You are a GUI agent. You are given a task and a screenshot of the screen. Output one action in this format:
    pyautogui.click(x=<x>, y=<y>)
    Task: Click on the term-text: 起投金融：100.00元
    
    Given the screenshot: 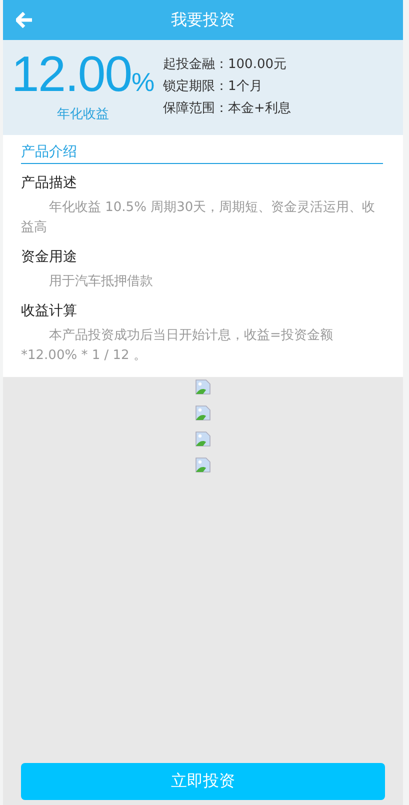 What is the action you would take?
    pyautogui.click(x=225, y=64)
    